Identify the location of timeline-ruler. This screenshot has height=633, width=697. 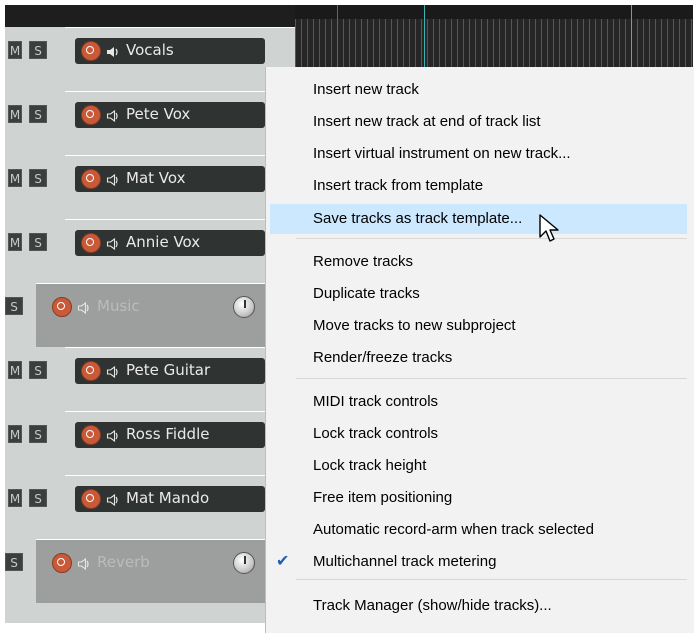
(494, 12).